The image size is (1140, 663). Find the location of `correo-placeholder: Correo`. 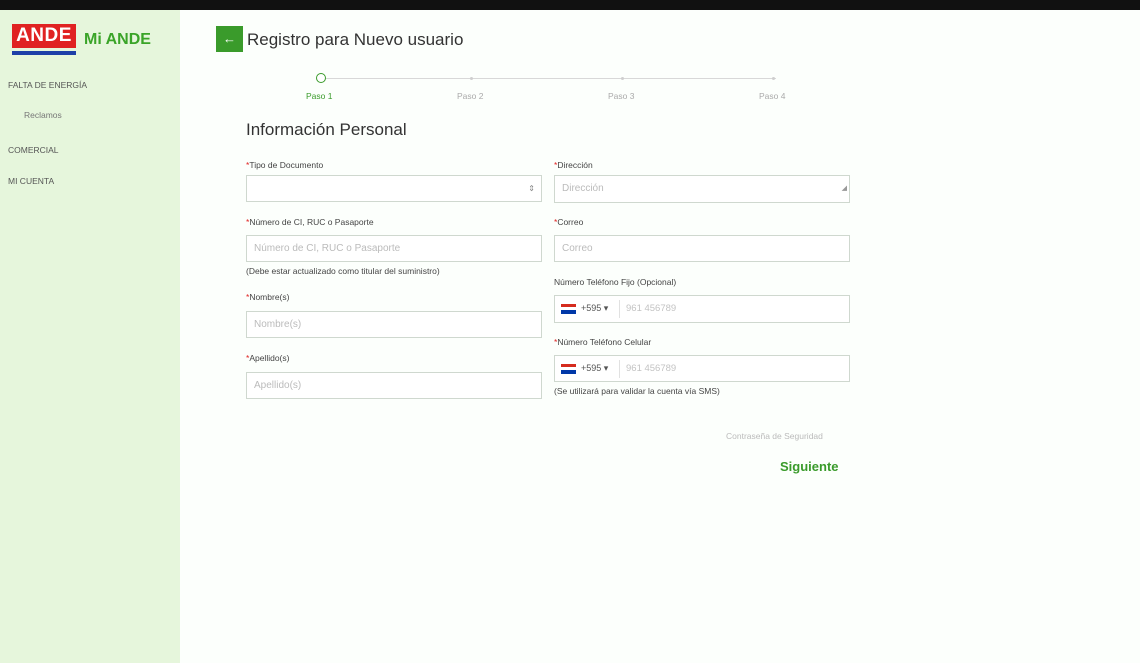

correo-placeholder: Correo is located at coordinates (577, 248).